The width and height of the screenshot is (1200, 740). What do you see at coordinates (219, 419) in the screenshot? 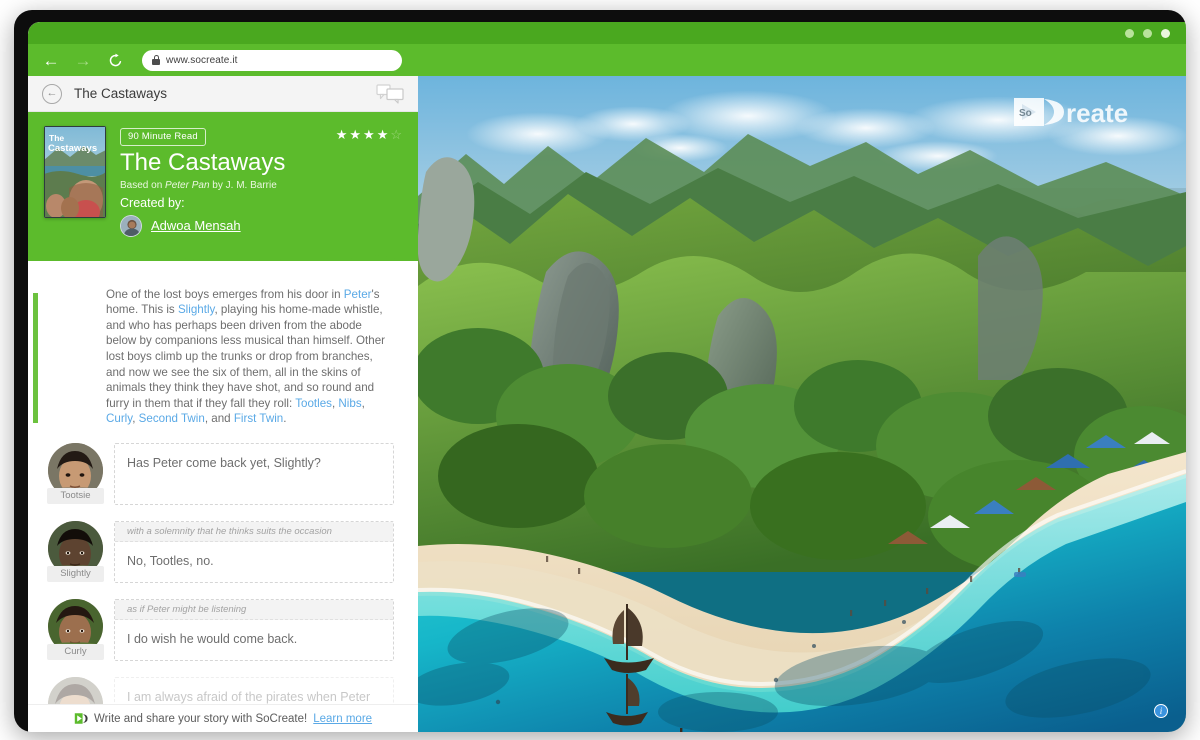
I see `action-sep-4: , and` at bounding box center [219, 419].